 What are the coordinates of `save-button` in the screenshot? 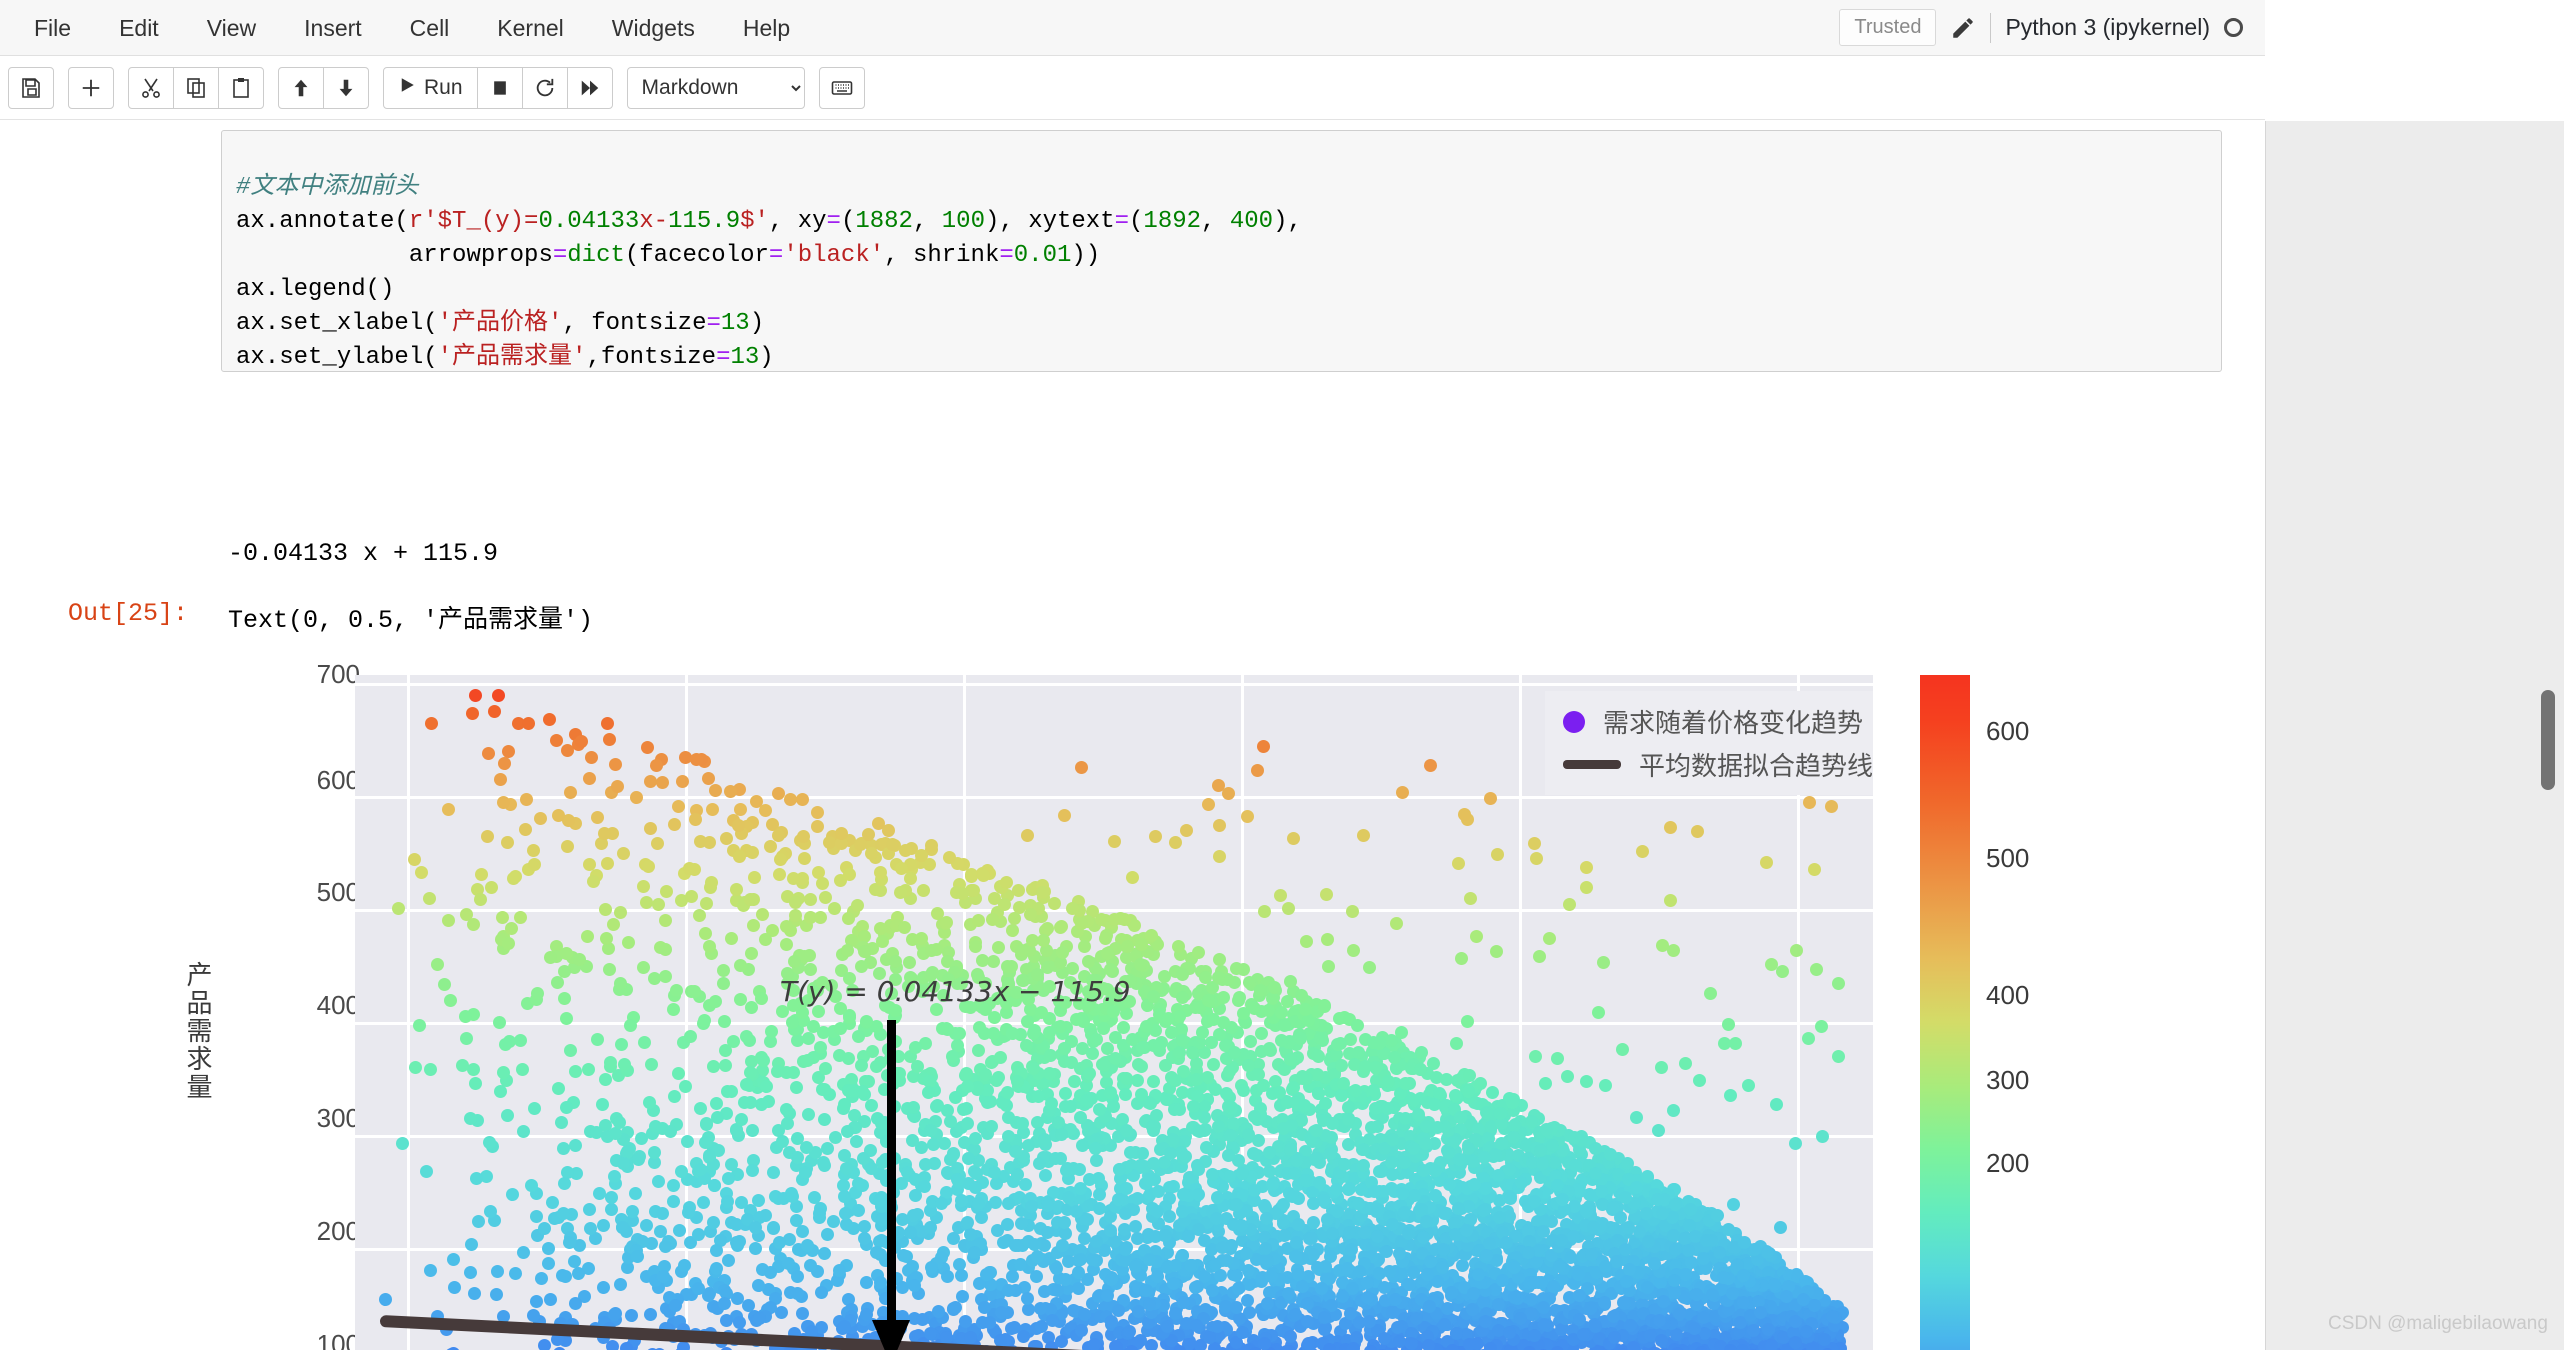 It's located at (31, 87).